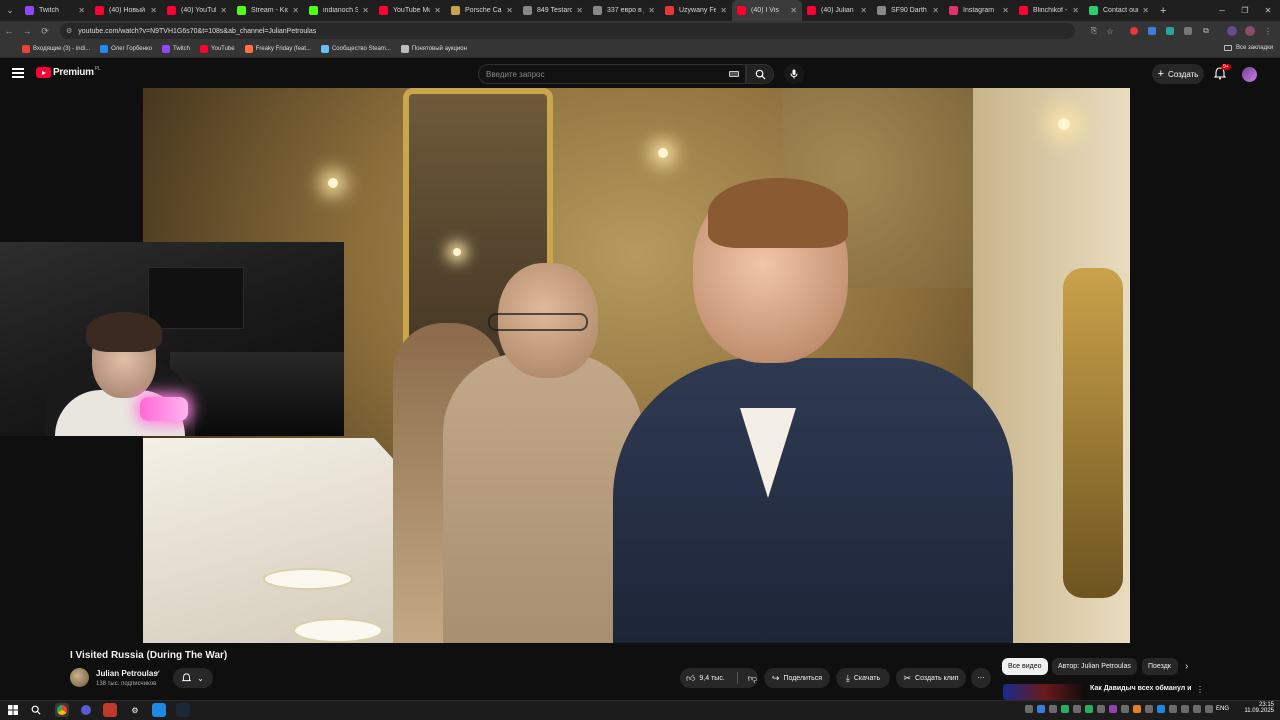 The width and height of the screenshot is (1280, 720). I want to click on keyboard-icon, so click(734, 74).